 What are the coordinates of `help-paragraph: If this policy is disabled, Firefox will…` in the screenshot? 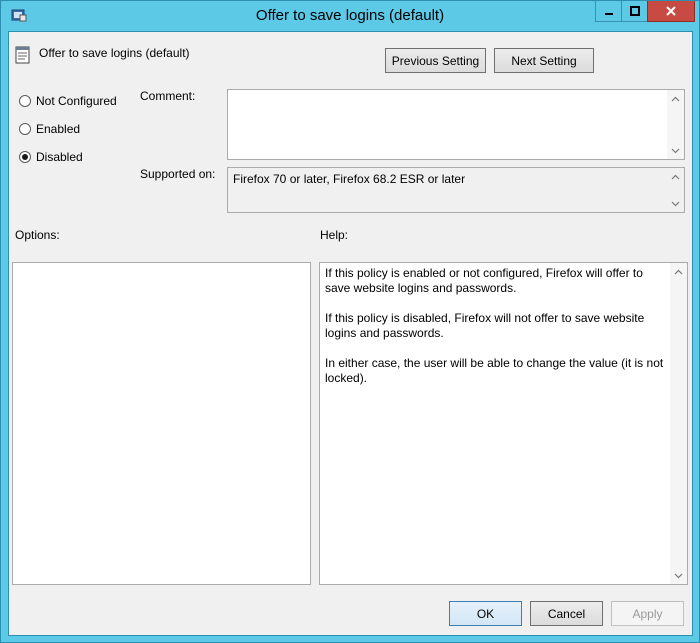 It's located at (485, 325).